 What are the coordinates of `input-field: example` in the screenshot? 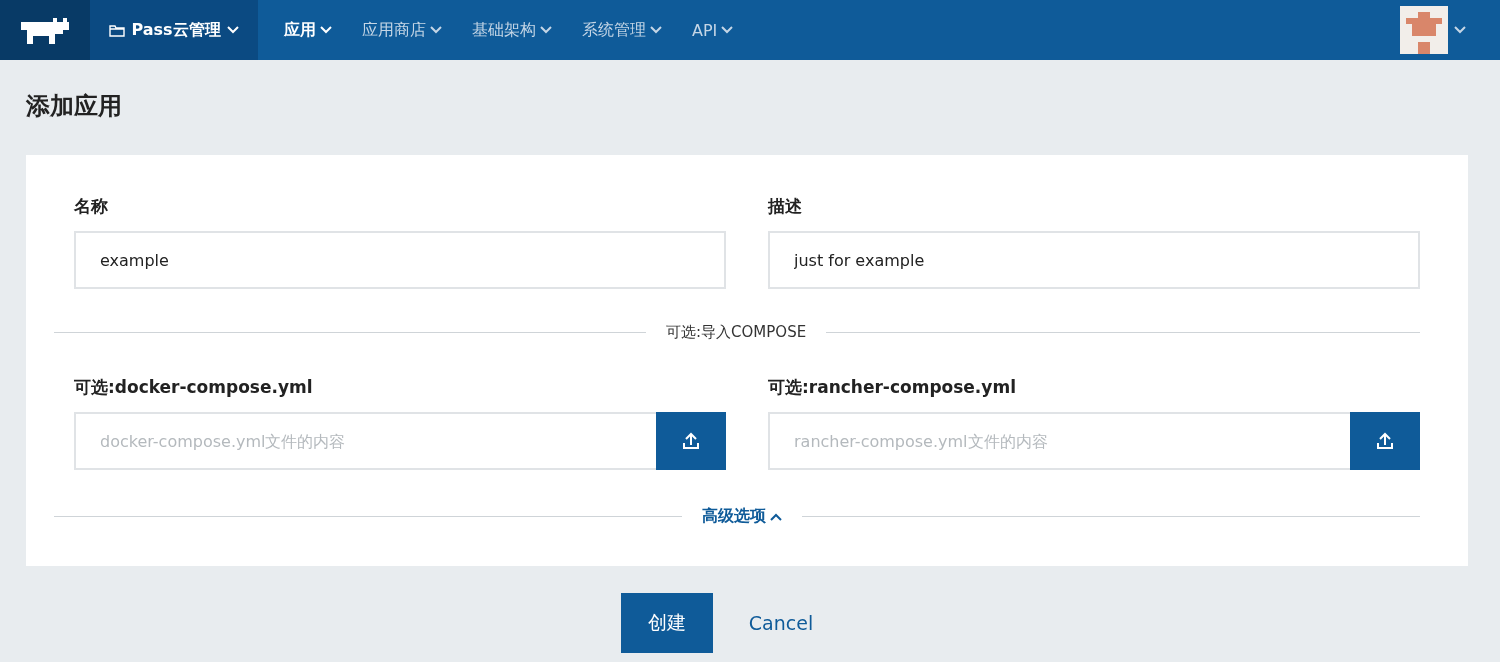 It's located at (400, 260).